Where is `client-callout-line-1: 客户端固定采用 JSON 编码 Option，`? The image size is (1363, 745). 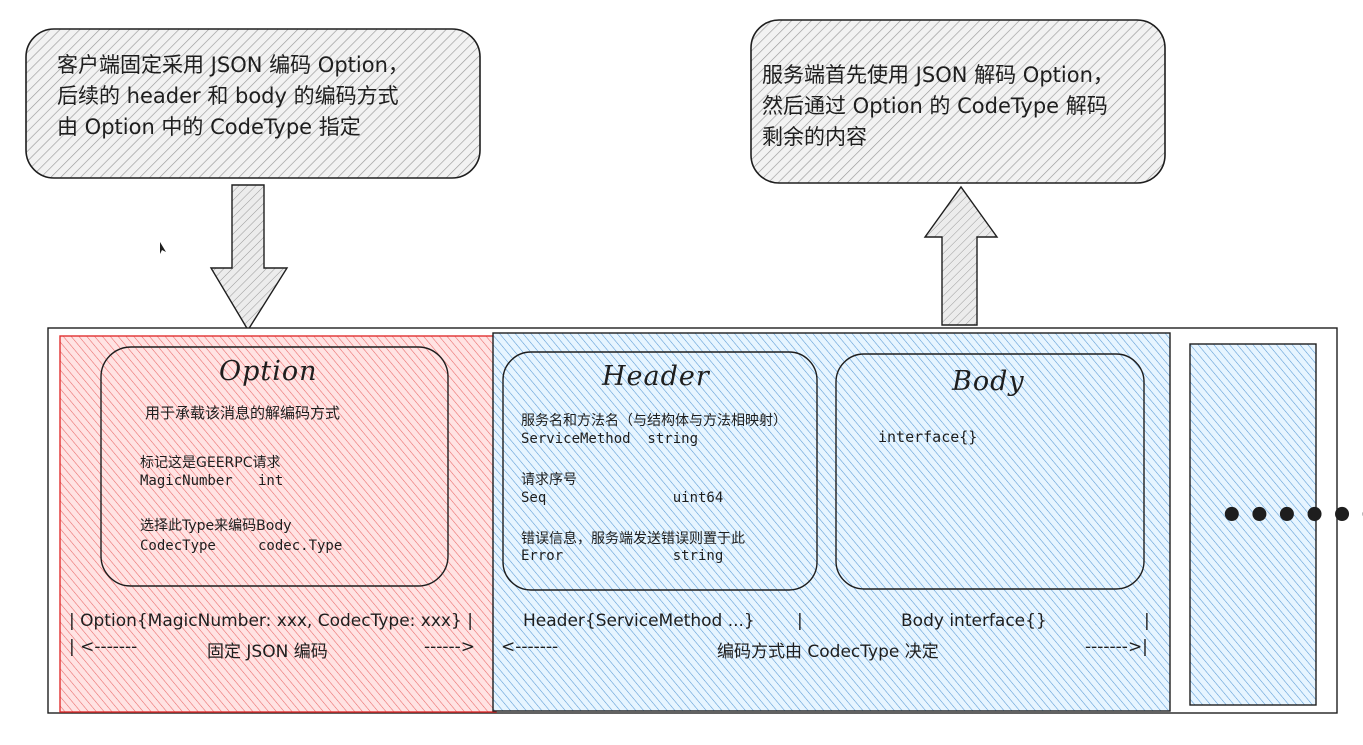
client-callout-line-1: 客户端固定采用 JSON 编码 Option， is located at coordinates (233, 65).